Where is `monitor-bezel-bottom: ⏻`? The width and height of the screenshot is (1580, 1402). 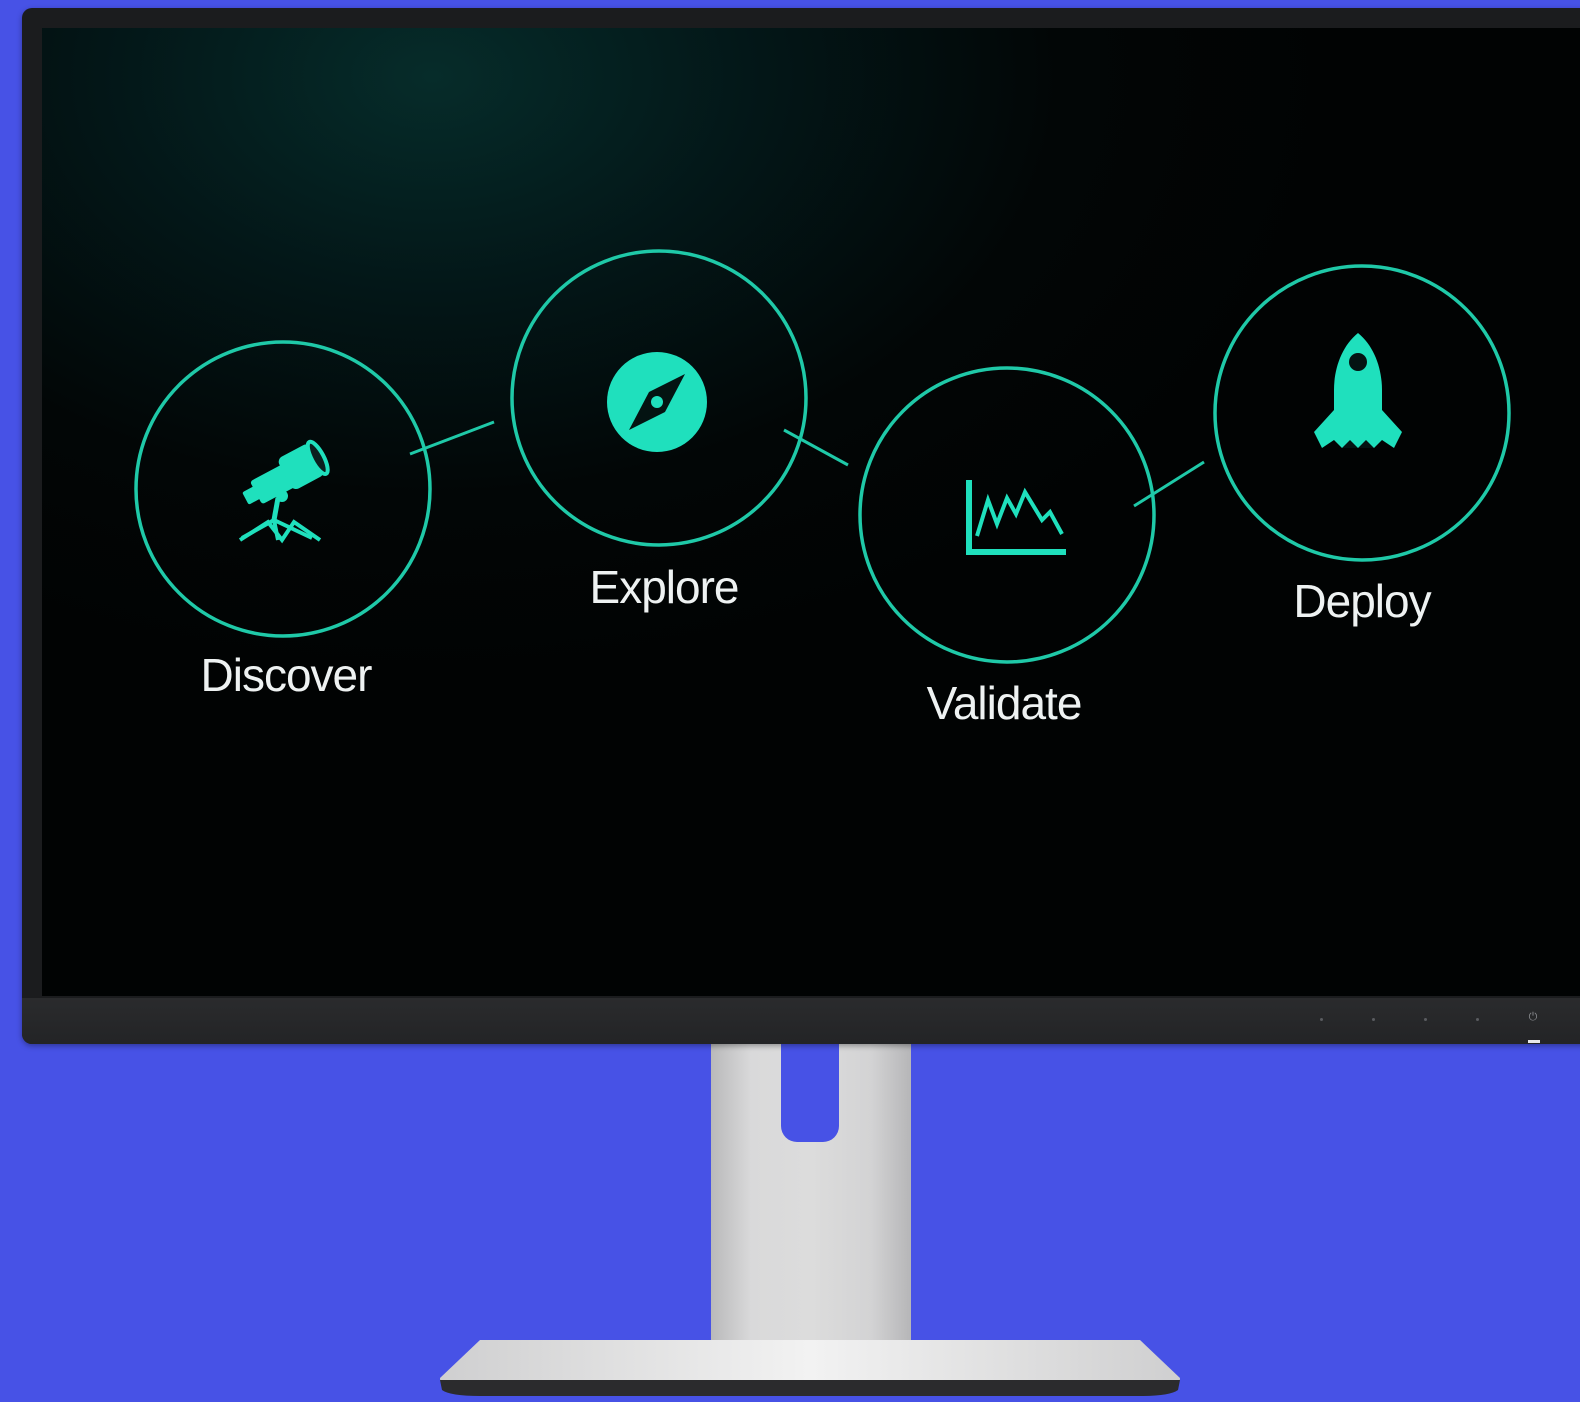 monitor-bezel-bottom: ⏻ is located at coordinates (801, 1021).